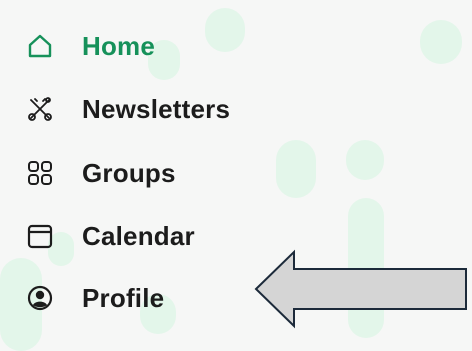 The width and height of the screenshot is (472, 351). What do you see at coordinates (123, 297) in the screenshot?
I see `nav-item-label: Profile` at bounding box center [123, 297].